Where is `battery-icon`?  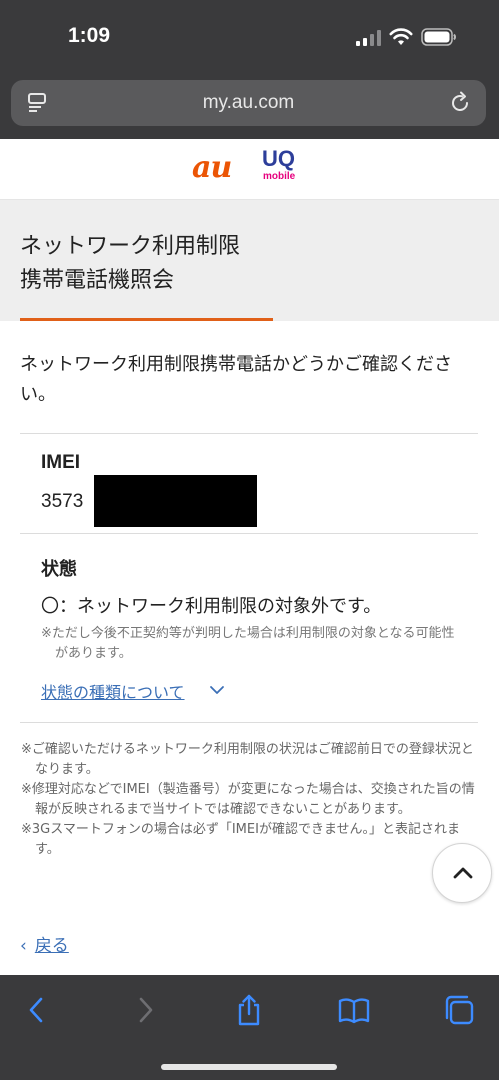 battery-icon is located at coordinates (438, 37).